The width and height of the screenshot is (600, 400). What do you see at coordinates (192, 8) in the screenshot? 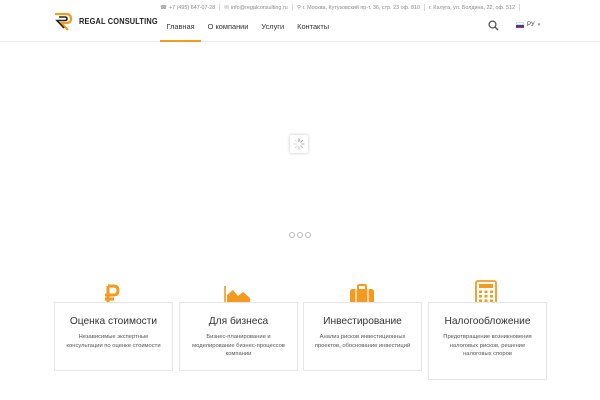
I see `phone-link: +7 (495) 647-07-28` at bounding box center [192, 8].